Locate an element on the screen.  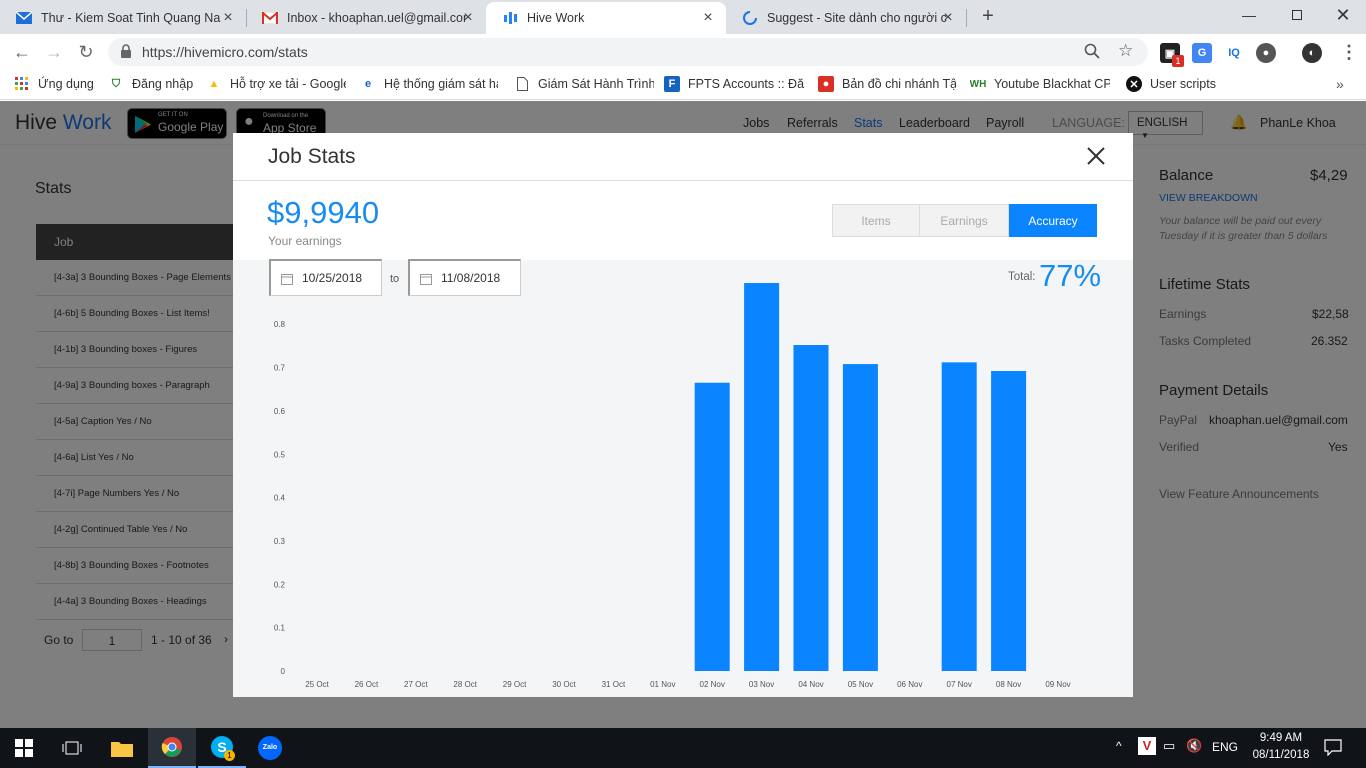
bookmarks-overflow-icon: » is located at coordinates (1340, 84).